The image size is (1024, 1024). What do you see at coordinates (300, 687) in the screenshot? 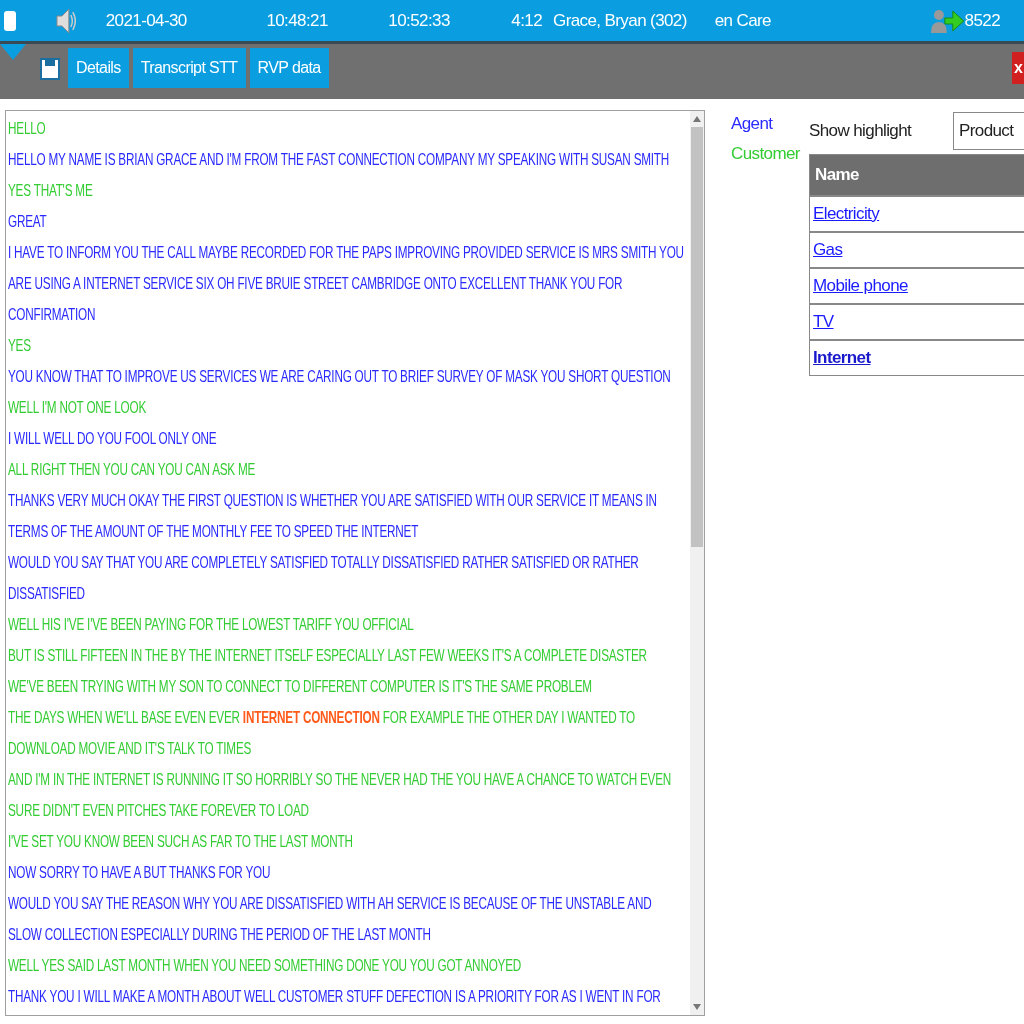
I see `utterance: WE'VE BEEN TRYING WITH MY SON TO CONNECT TO DIFFERENT COMPUTER IS IT'S THE SAME PROBLEM` at bounding box center [300, 687].